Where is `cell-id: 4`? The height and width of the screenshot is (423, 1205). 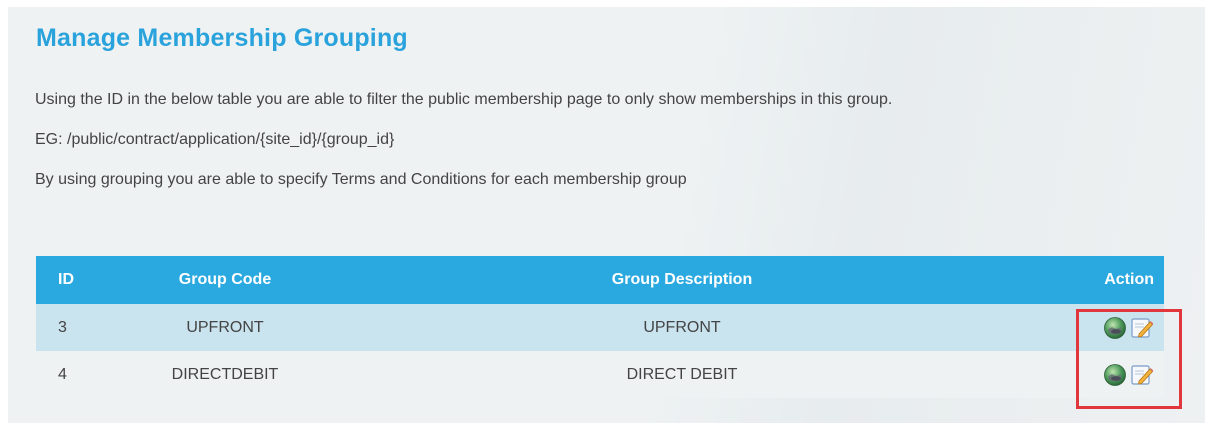 cell-id: 4 is located at coordinates (73, 374).